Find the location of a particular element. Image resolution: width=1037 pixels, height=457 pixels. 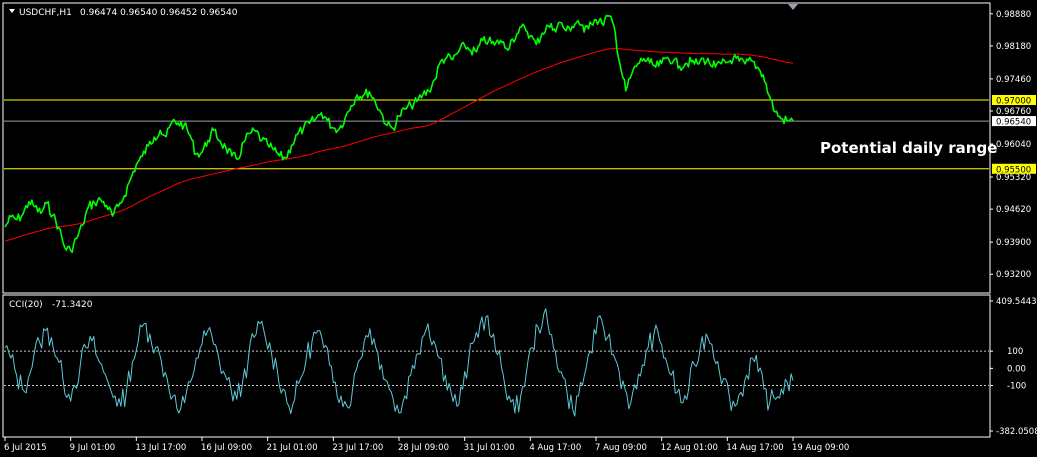

cci-tick-label-2: 0.00 is located at coordinates (1016, 369).